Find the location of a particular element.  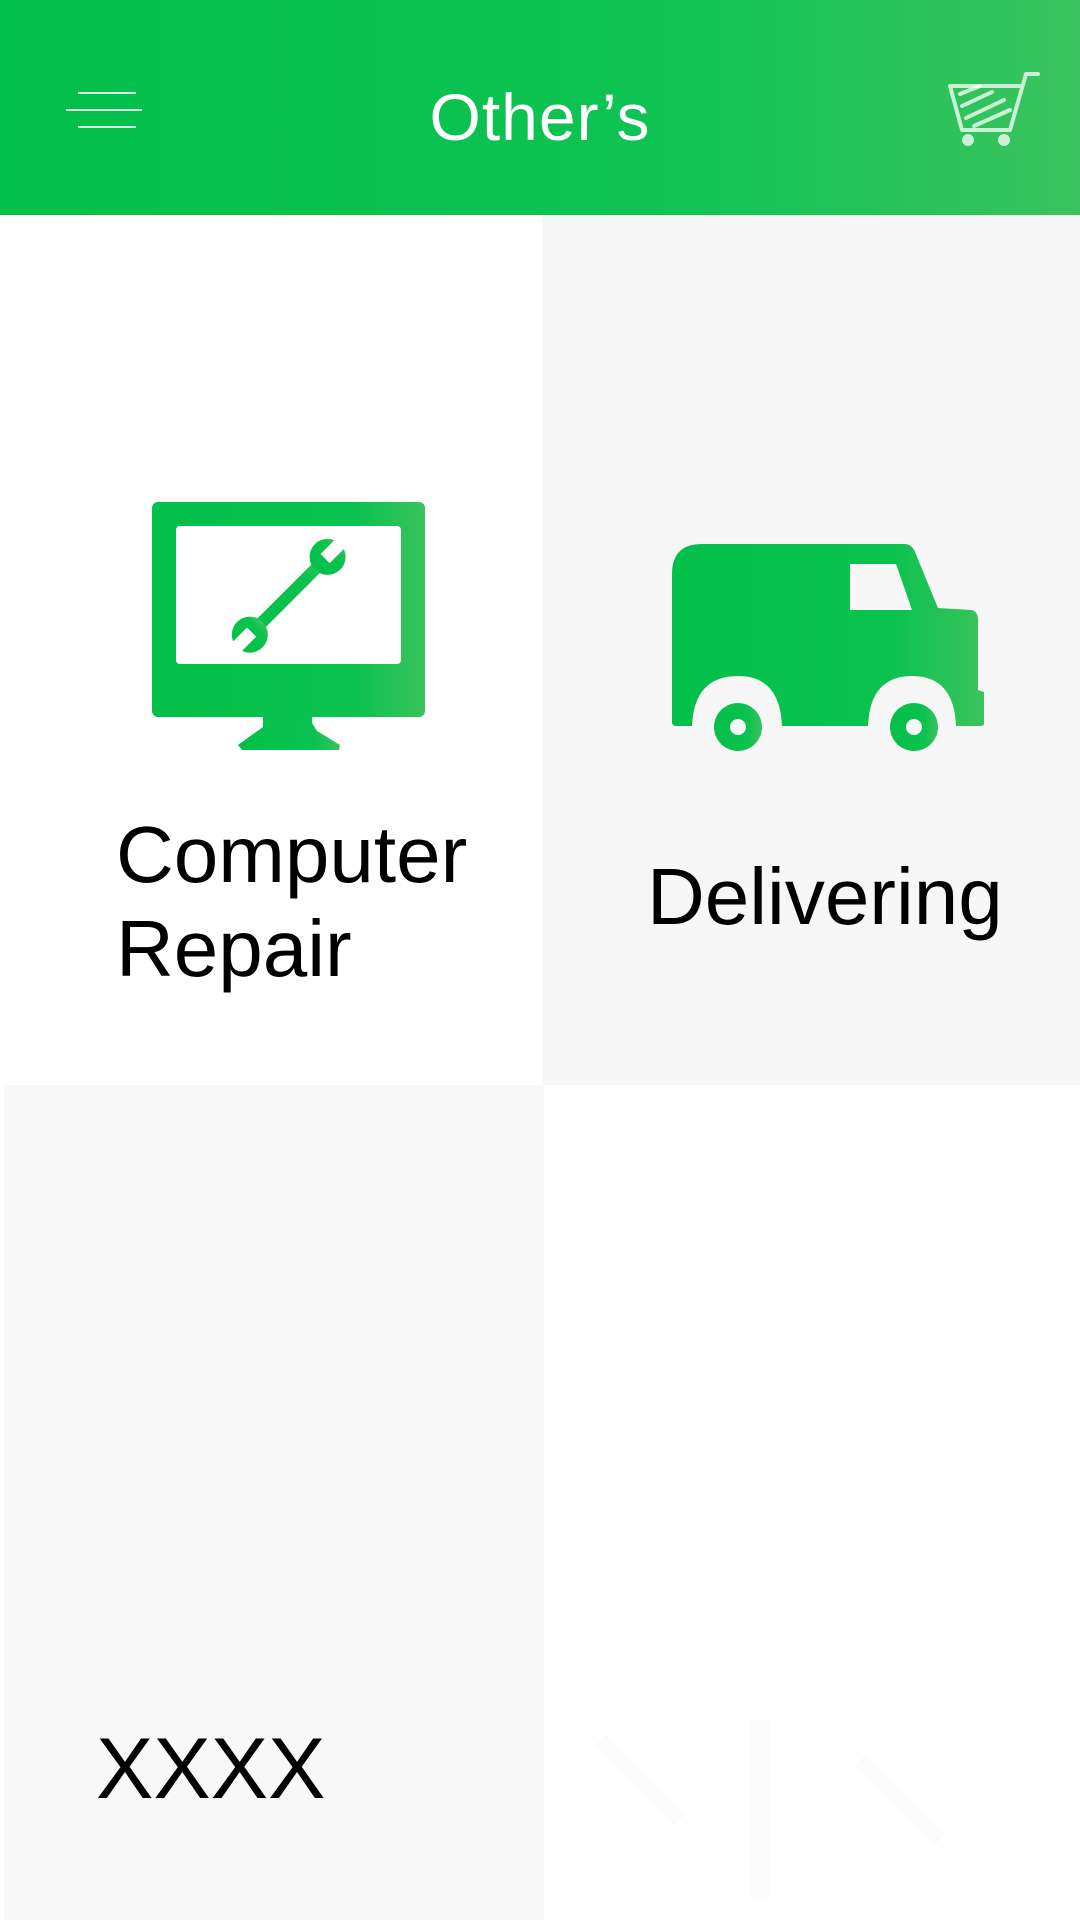

computer-repair-label-line1: Computer is located at coordinates (292, 854).